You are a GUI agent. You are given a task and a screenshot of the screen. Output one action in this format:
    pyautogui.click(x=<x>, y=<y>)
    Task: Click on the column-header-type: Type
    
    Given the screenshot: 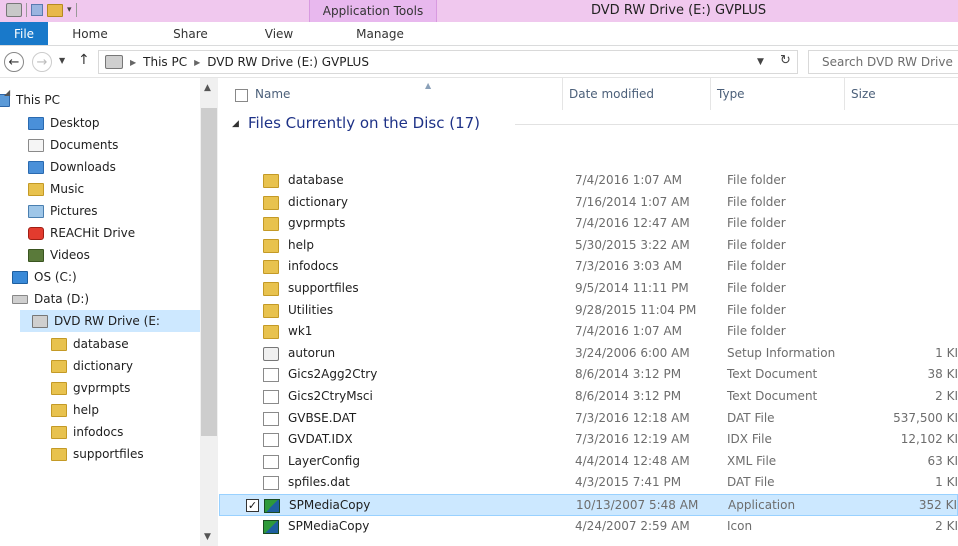 What is the action you would take?
    pyautogui.click(x=778, y=94)
    